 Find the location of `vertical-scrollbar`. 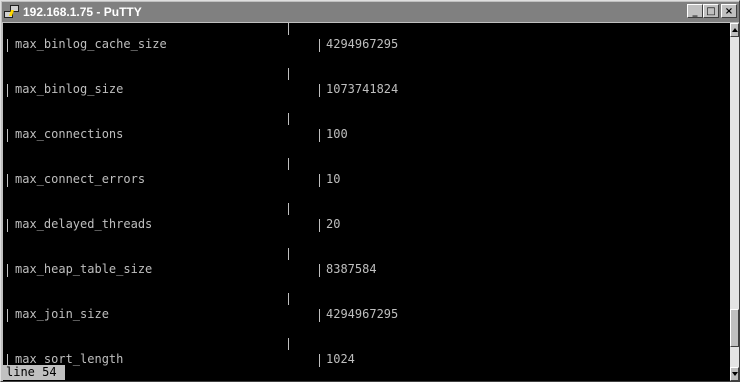

vertical-scrollbar is located at coordinates (734, 202).